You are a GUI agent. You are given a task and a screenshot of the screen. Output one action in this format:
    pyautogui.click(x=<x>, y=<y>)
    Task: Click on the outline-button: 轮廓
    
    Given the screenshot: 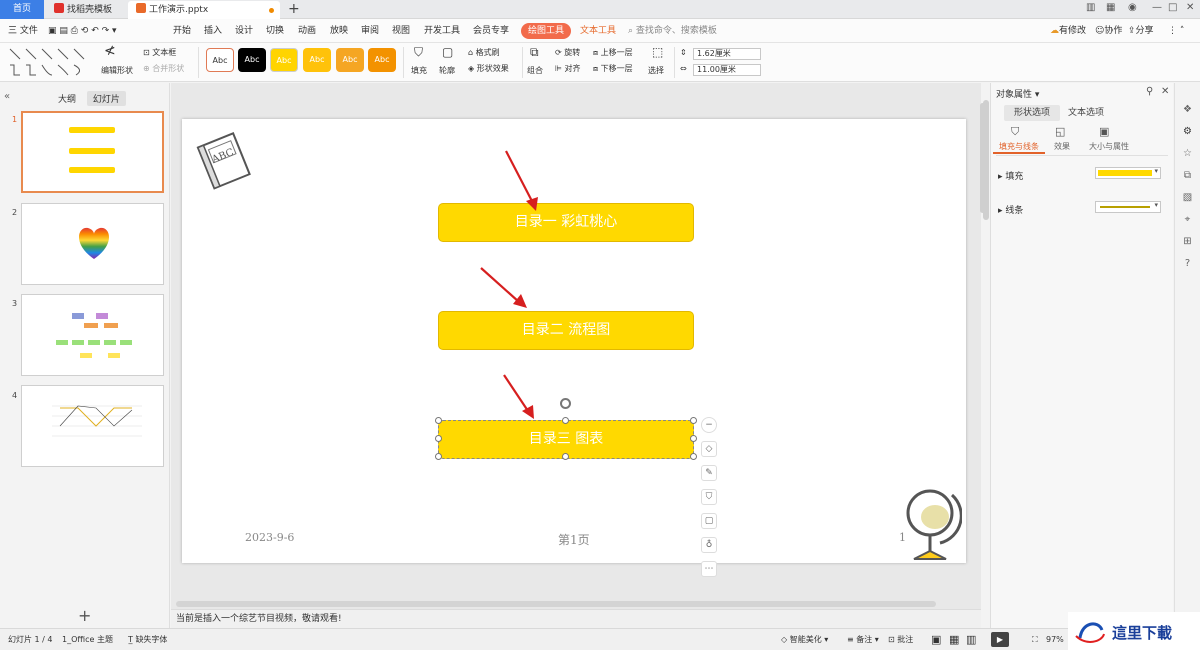 What is the action you would take?
    pyautogui.click(x=447, y=71)
    